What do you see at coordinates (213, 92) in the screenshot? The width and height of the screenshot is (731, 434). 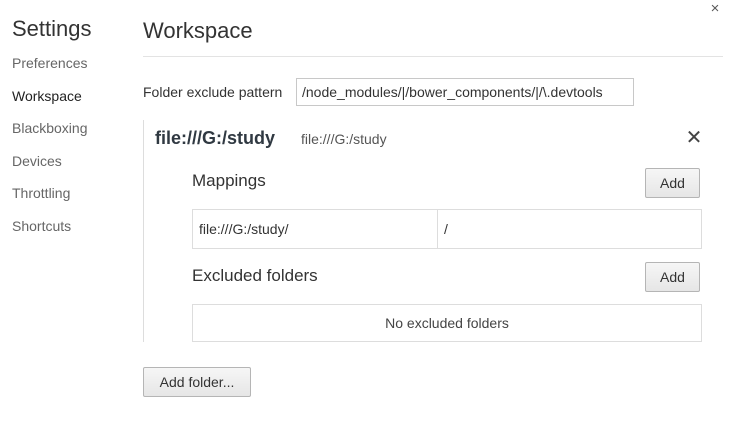 I see `exclude-pattern-label: Folder exclude pattern` at bounding box center [213, 92].